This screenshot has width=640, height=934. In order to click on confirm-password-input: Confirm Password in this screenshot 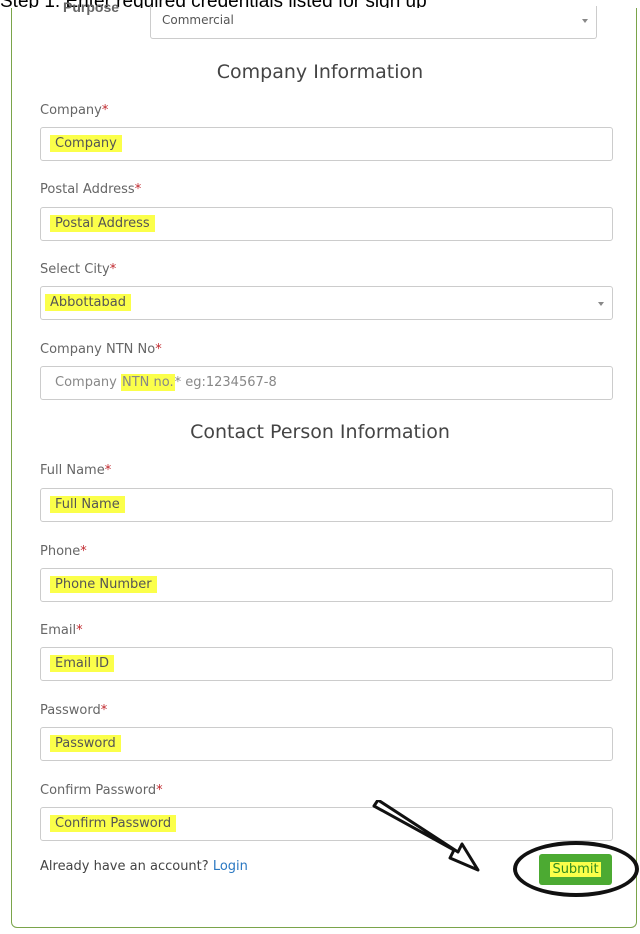, I will do `click(326, 824)`.